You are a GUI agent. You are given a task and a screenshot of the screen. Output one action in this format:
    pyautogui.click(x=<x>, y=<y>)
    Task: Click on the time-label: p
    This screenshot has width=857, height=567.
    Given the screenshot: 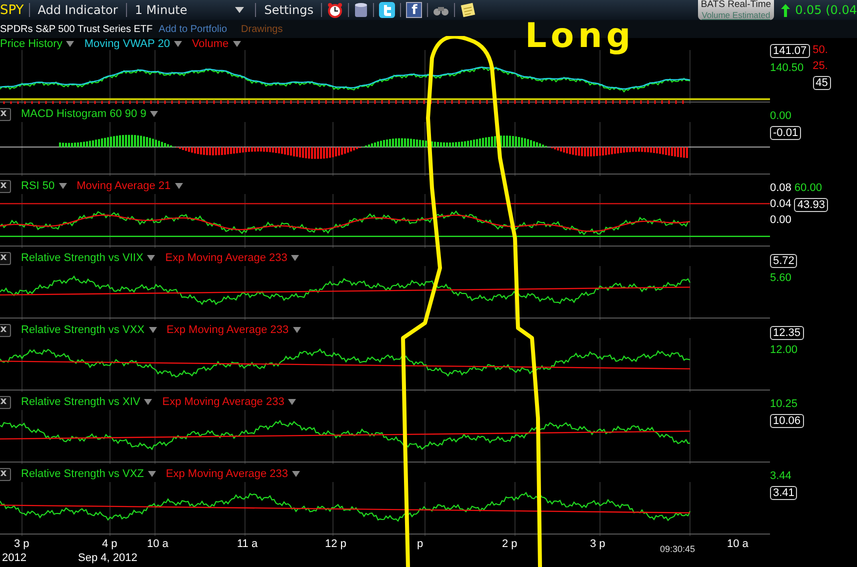 What is the action you would take?
    pyautogui.click(x=420, y=544)
    